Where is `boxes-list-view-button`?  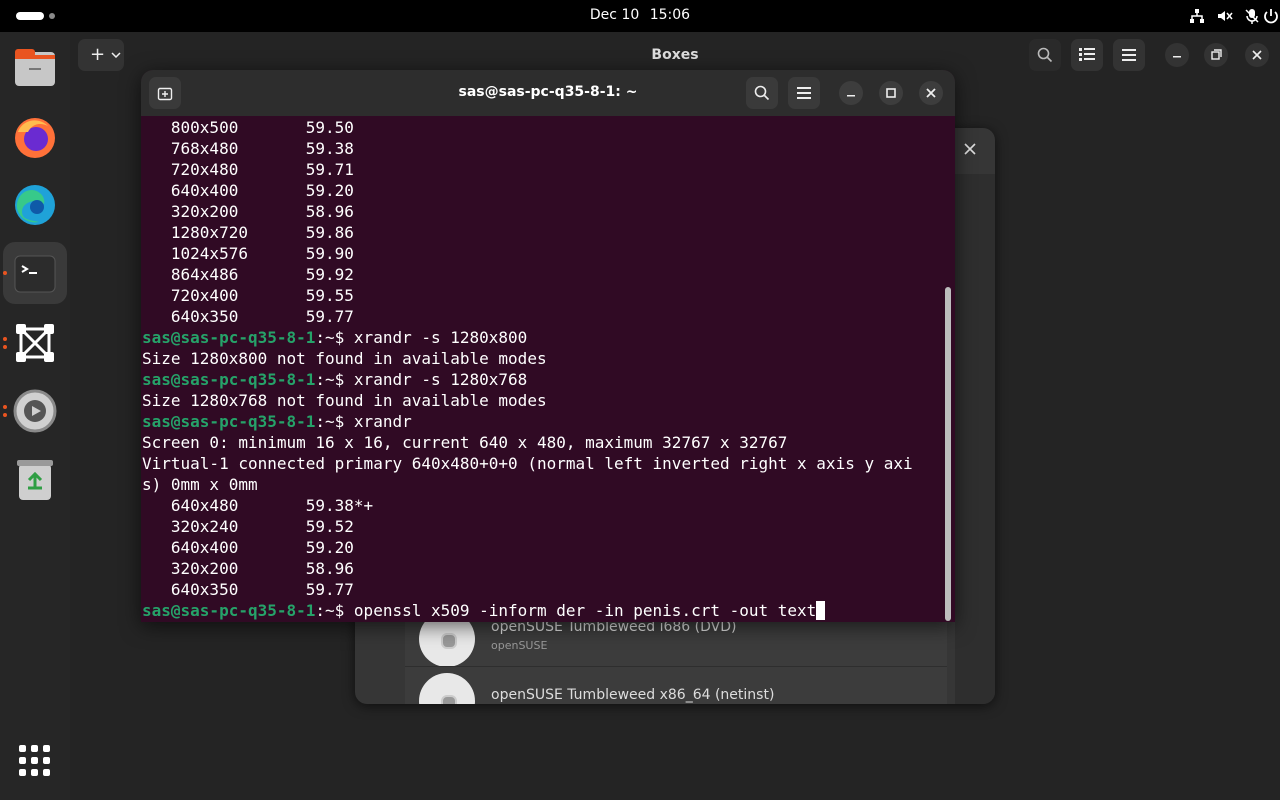
boxes-list-view-button is located at coordinates (1087, 55).